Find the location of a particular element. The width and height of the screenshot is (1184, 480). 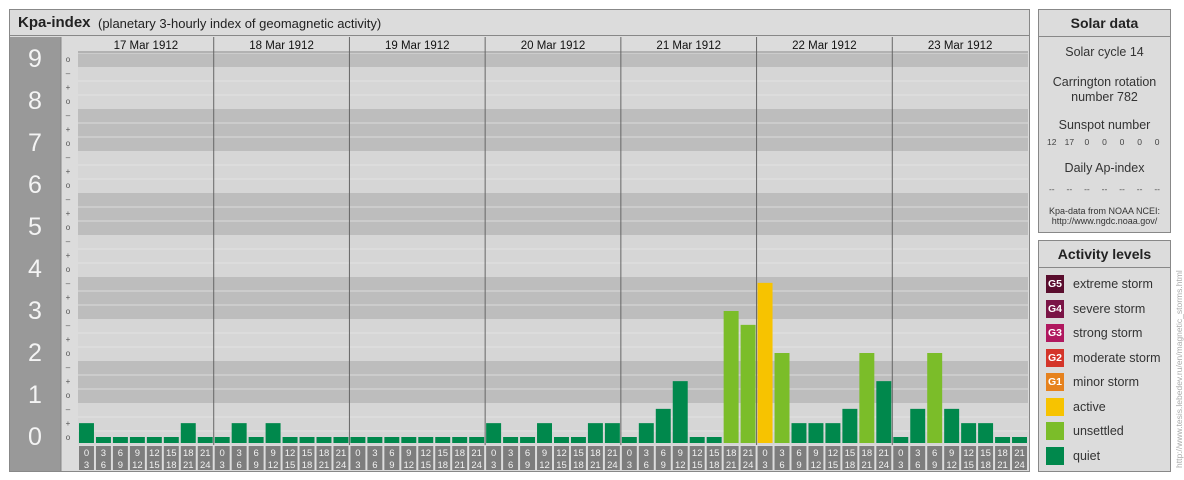

sunspot-value: 17 is located at coordinates (1069, 142).